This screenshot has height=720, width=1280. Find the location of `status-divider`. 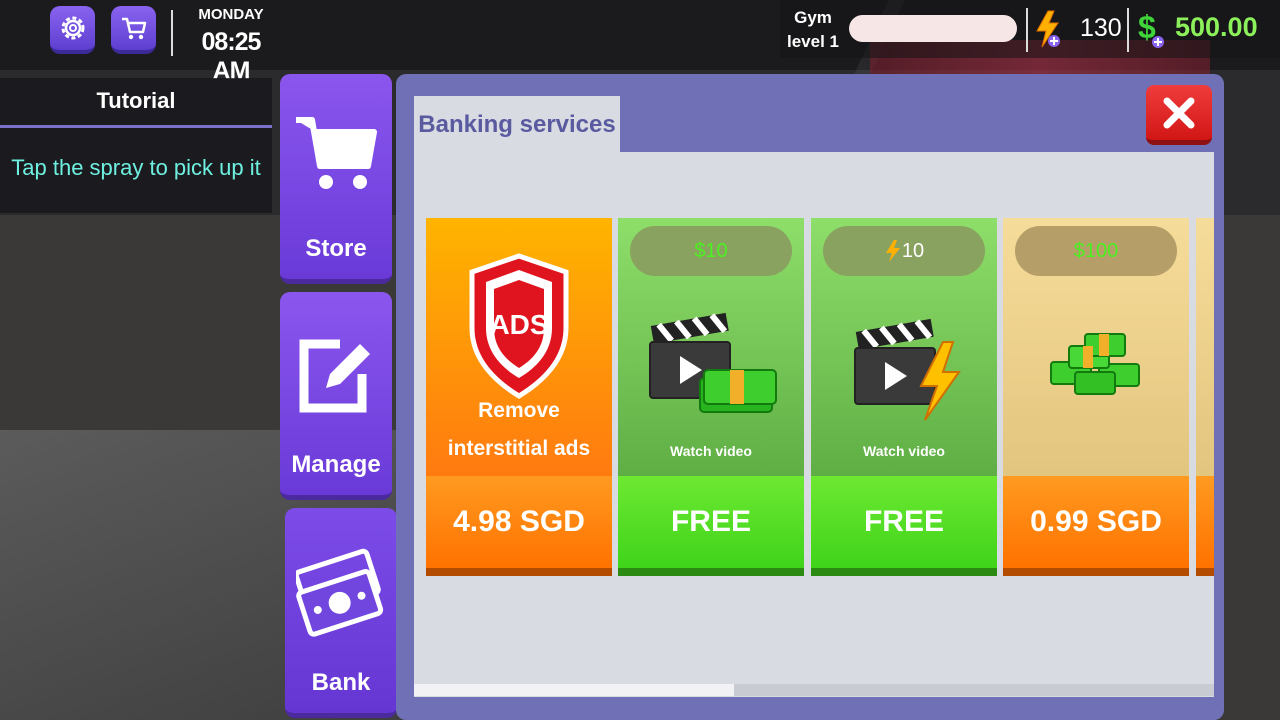

status-divider is located at coordinates (1027, 30).